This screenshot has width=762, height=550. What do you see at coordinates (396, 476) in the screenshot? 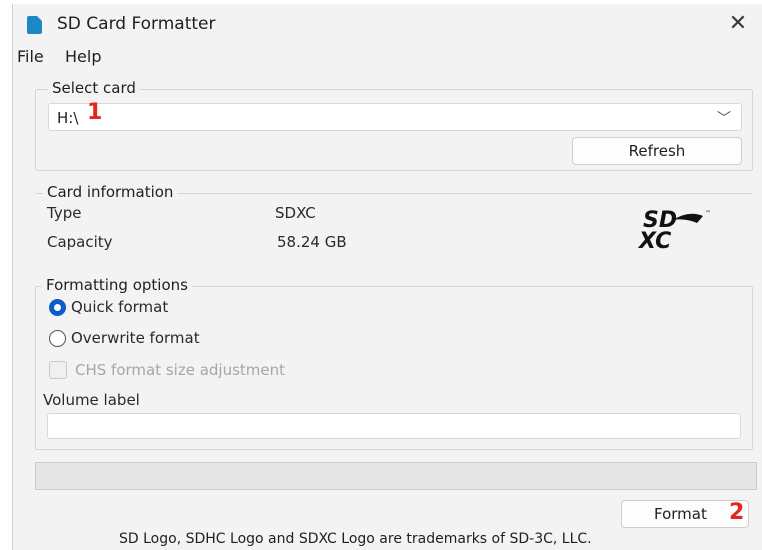
I see `progress-bar` at bounding box center [396, 476].